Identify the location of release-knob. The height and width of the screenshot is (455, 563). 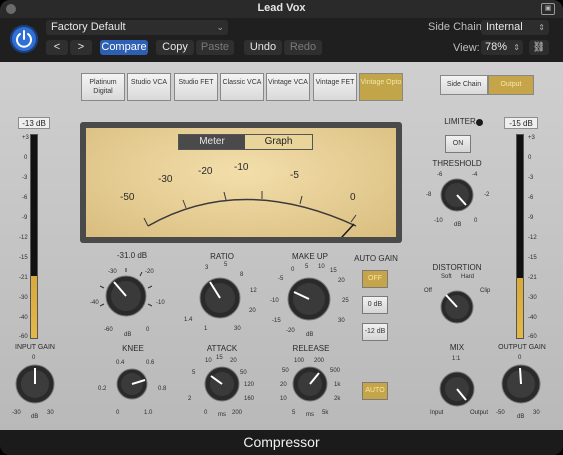
(310, 384).